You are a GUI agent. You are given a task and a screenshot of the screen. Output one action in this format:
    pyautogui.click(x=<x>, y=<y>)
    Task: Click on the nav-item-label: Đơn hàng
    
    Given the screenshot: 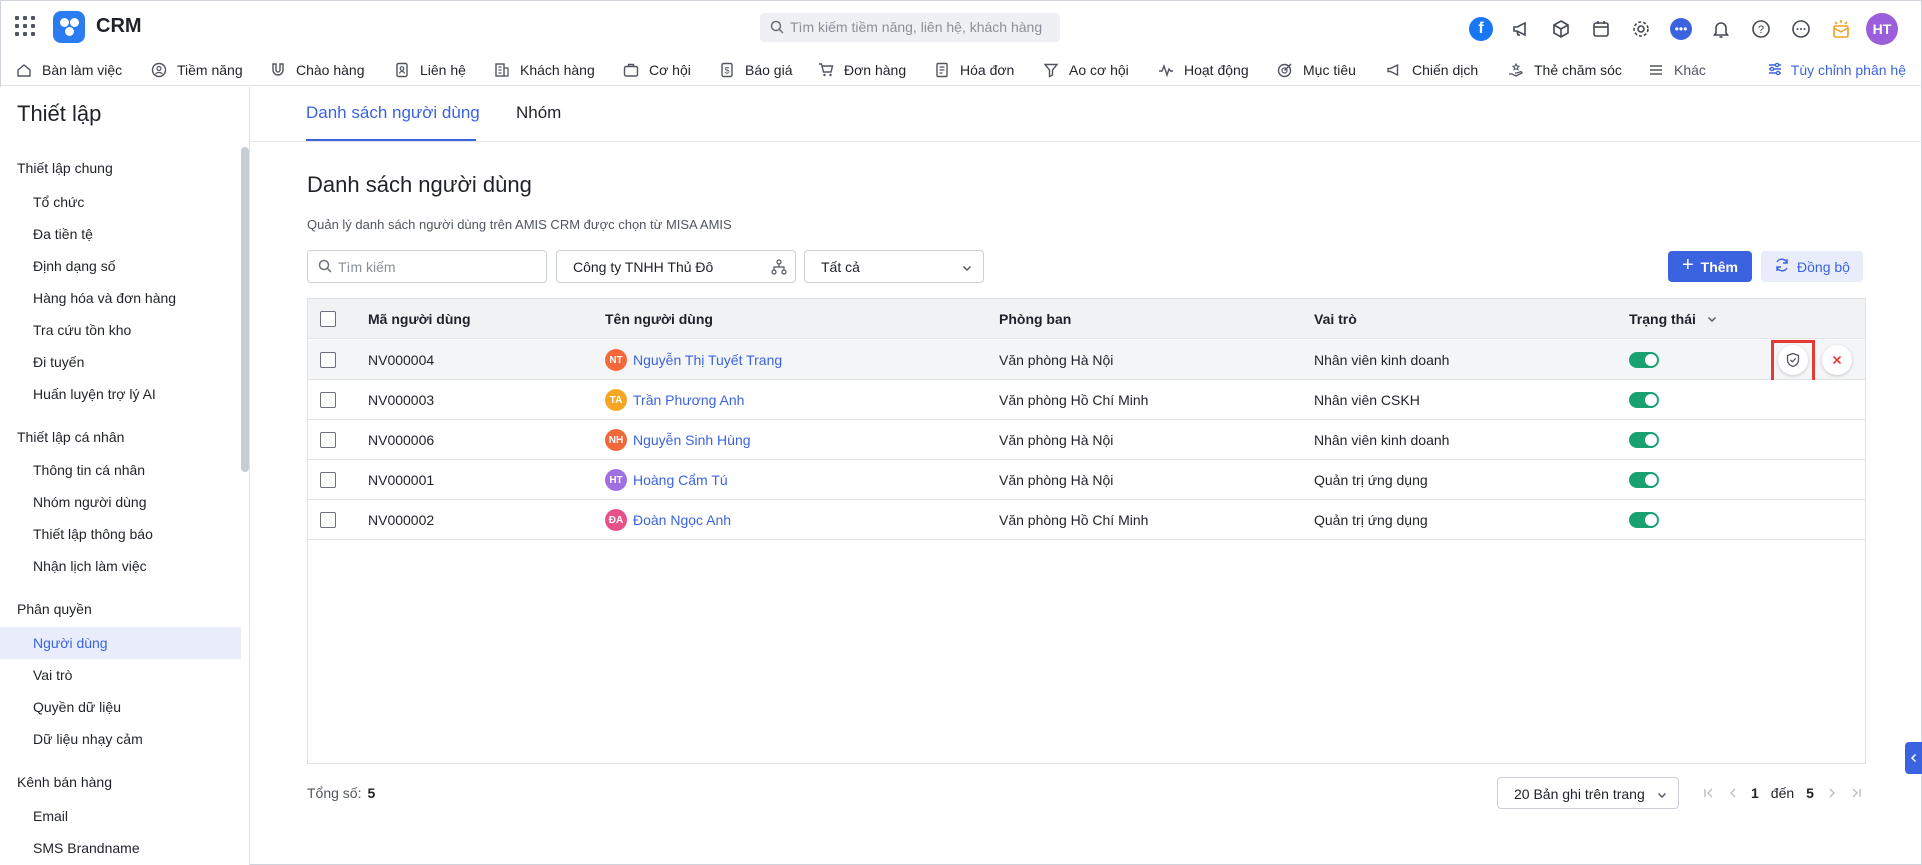 What is the action you would take?
    pyautogui.click(x=875, y=70)
    